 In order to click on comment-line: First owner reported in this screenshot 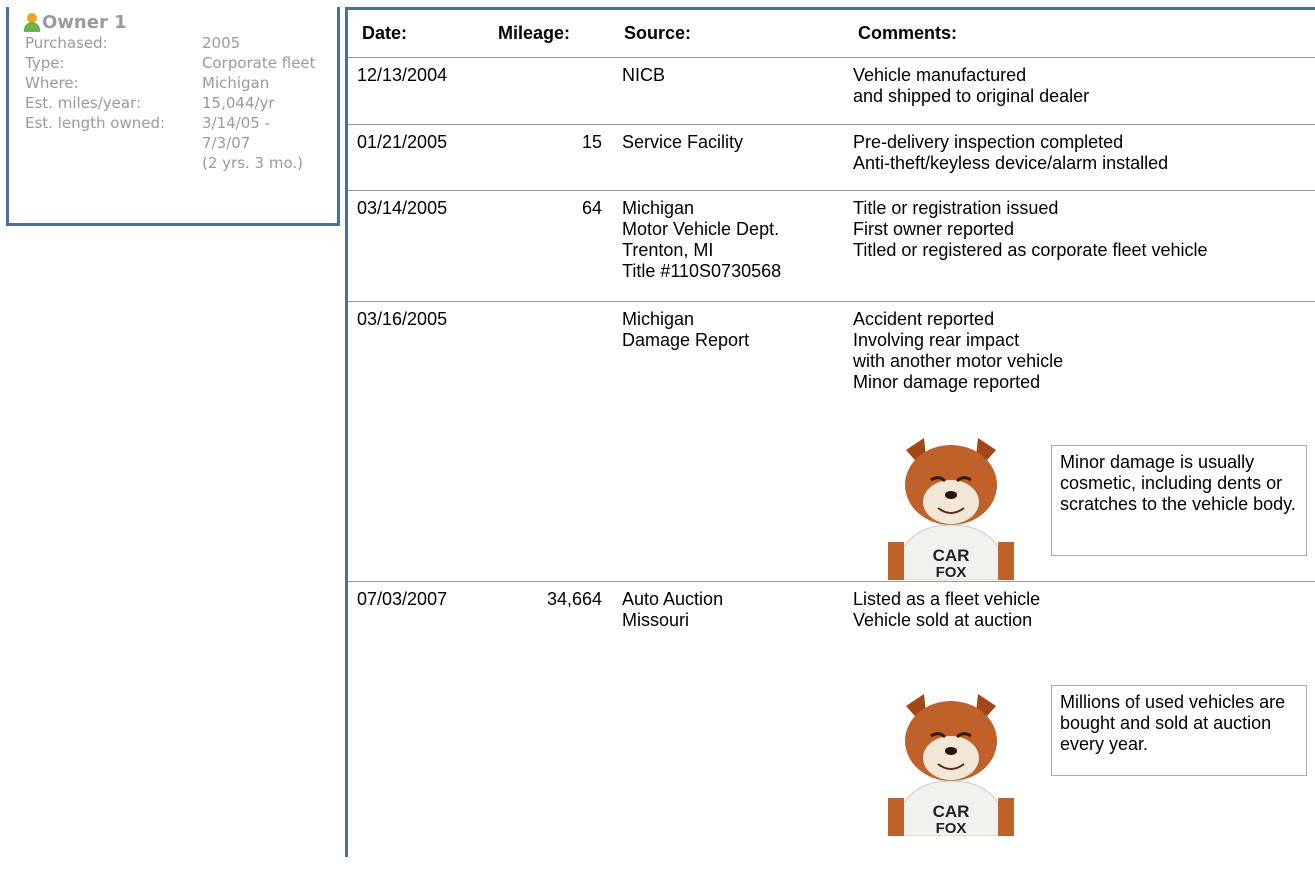, I will do `click(934, 229)`.